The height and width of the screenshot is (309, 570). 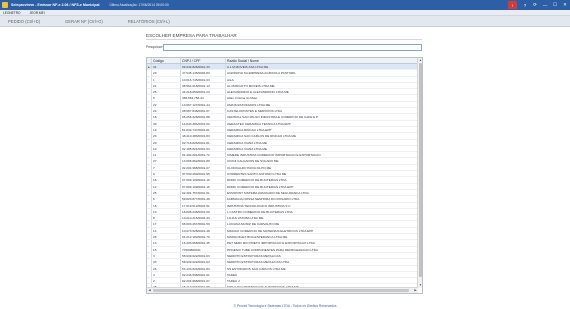 What do you see at coordinates (545, 5) in the screenshot?
I see `minimize-button: —` at bounding box center [545, 5].